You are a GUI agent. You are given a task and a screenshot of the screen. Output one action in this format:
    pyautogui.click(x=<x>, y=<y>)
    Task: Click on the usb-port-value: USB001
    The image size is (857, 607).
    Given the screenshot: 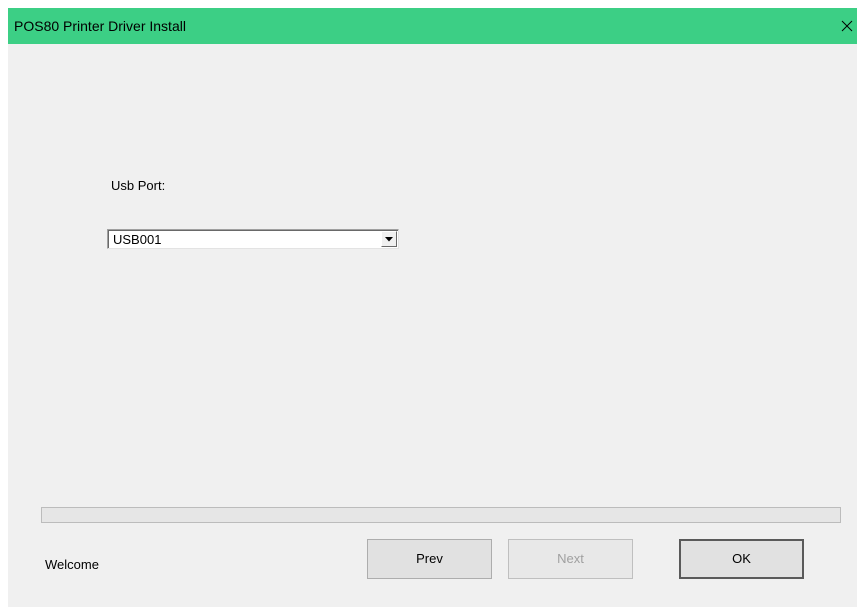 What is the action you would take?
    pyautogui.click(x=137, y=239)
    